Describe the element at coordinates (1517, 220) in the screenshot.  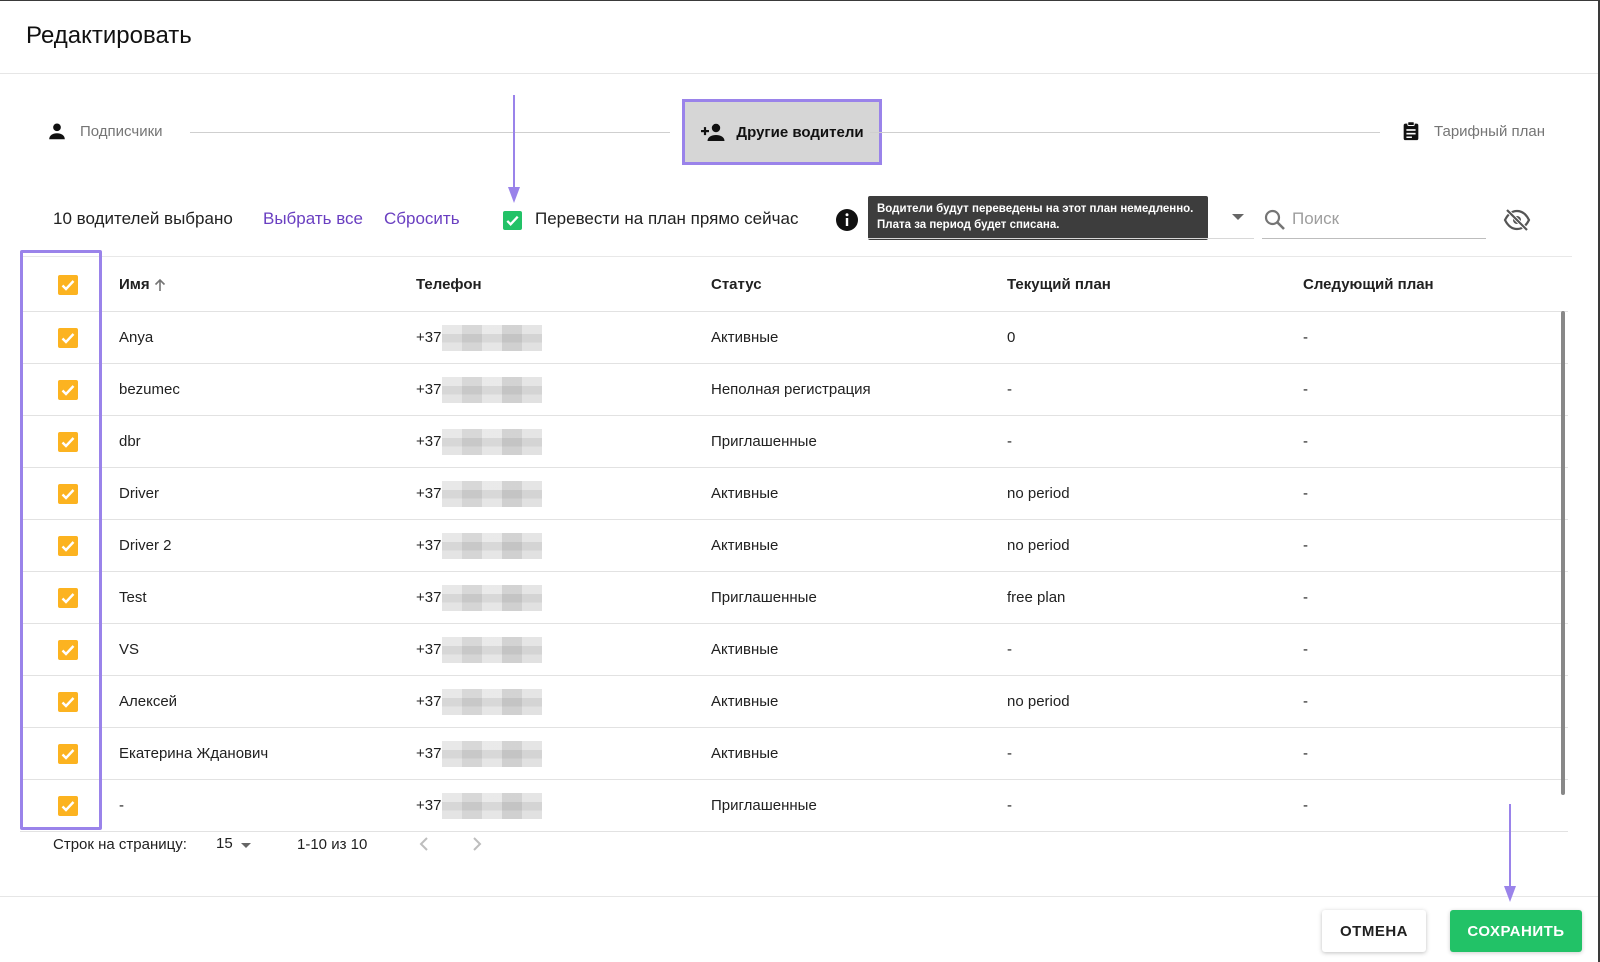
I see `visibility-off-icon` at that location.